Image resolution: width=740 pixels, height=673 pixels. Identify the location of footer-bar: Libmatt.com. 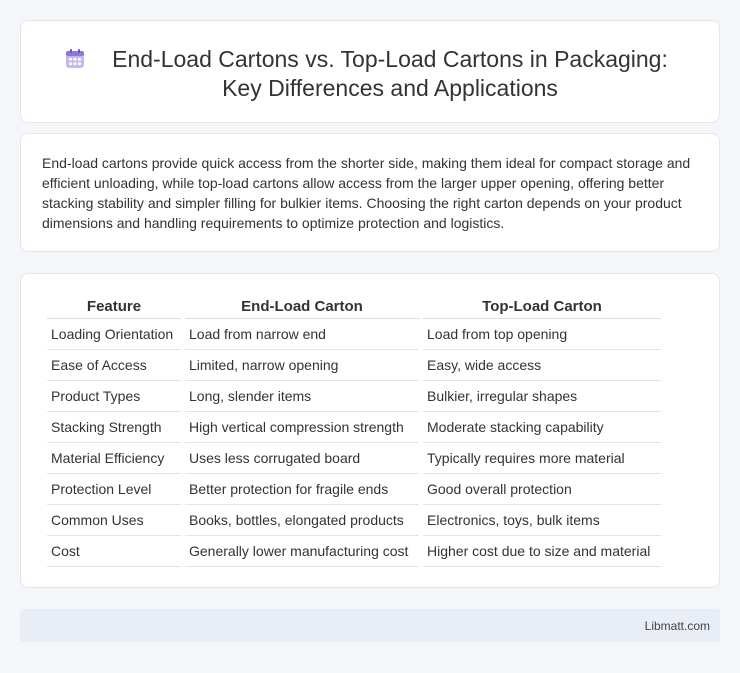
(370, 625).